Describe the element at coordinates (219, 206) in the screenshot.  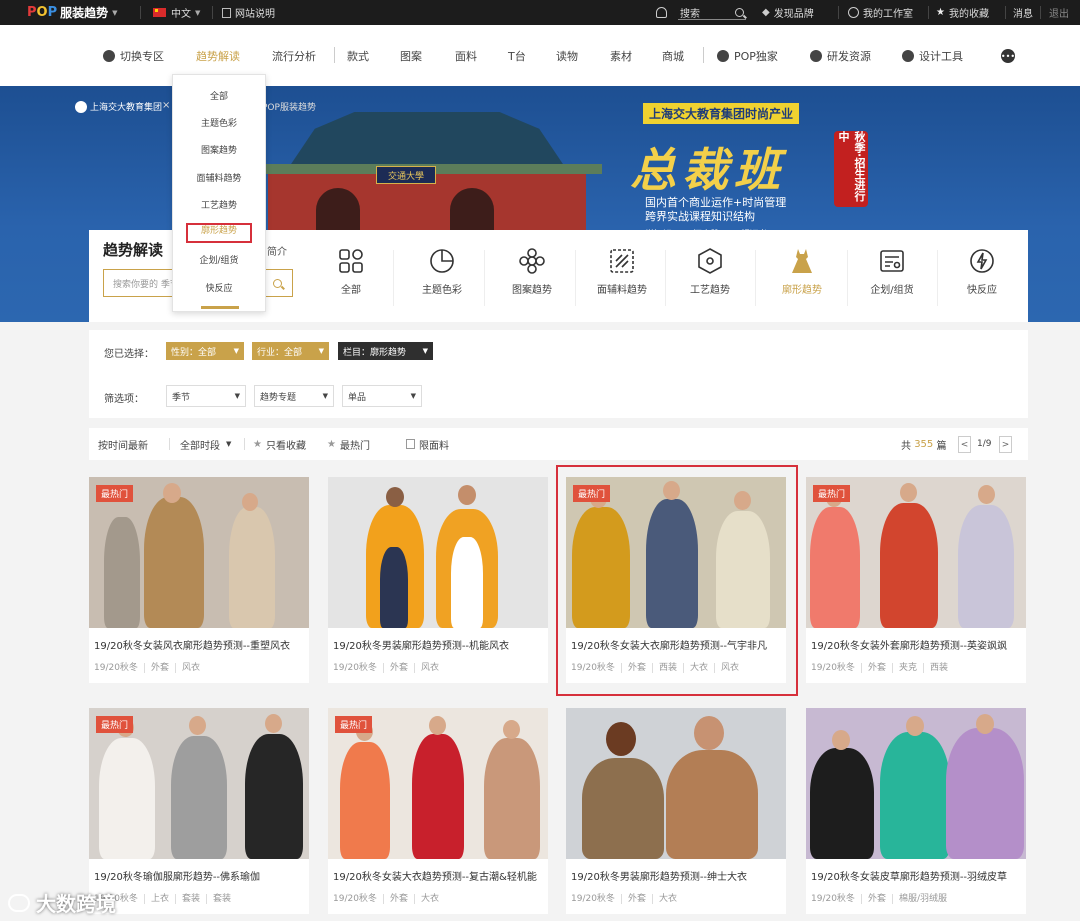
I see `dropdown-item-craft-trend: 工艺趋势` at that location.